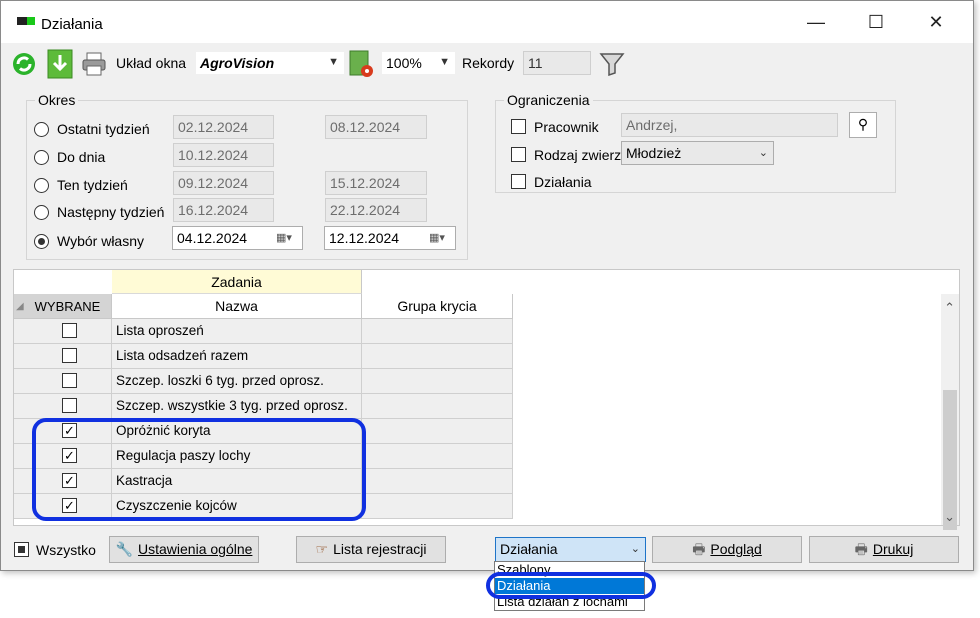 The width and height of the screenshot is (980, 618). What do you see at coordinates (41, 129) in the screenshot?
I see `radio-last-week` at bounding box center [41, 129].